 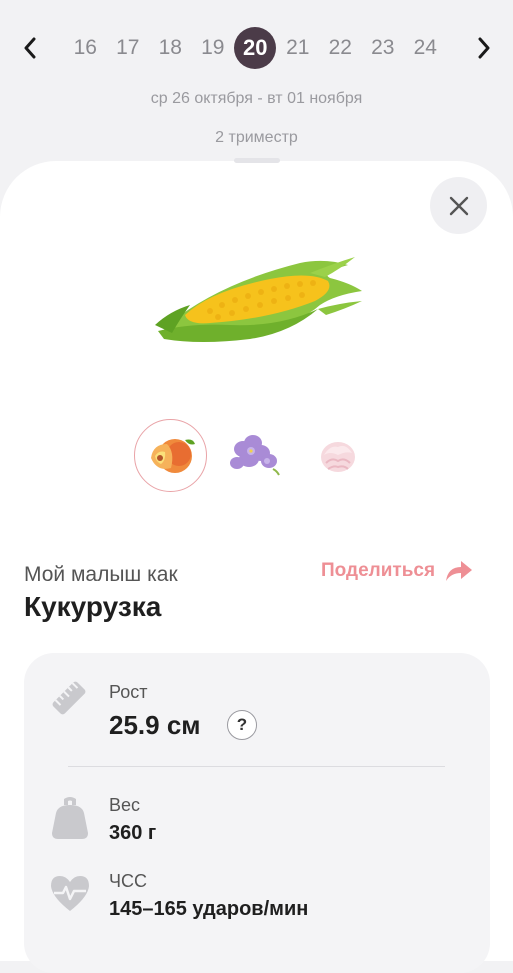 I want to click on week-item: 19, so click(x=213, y=48).